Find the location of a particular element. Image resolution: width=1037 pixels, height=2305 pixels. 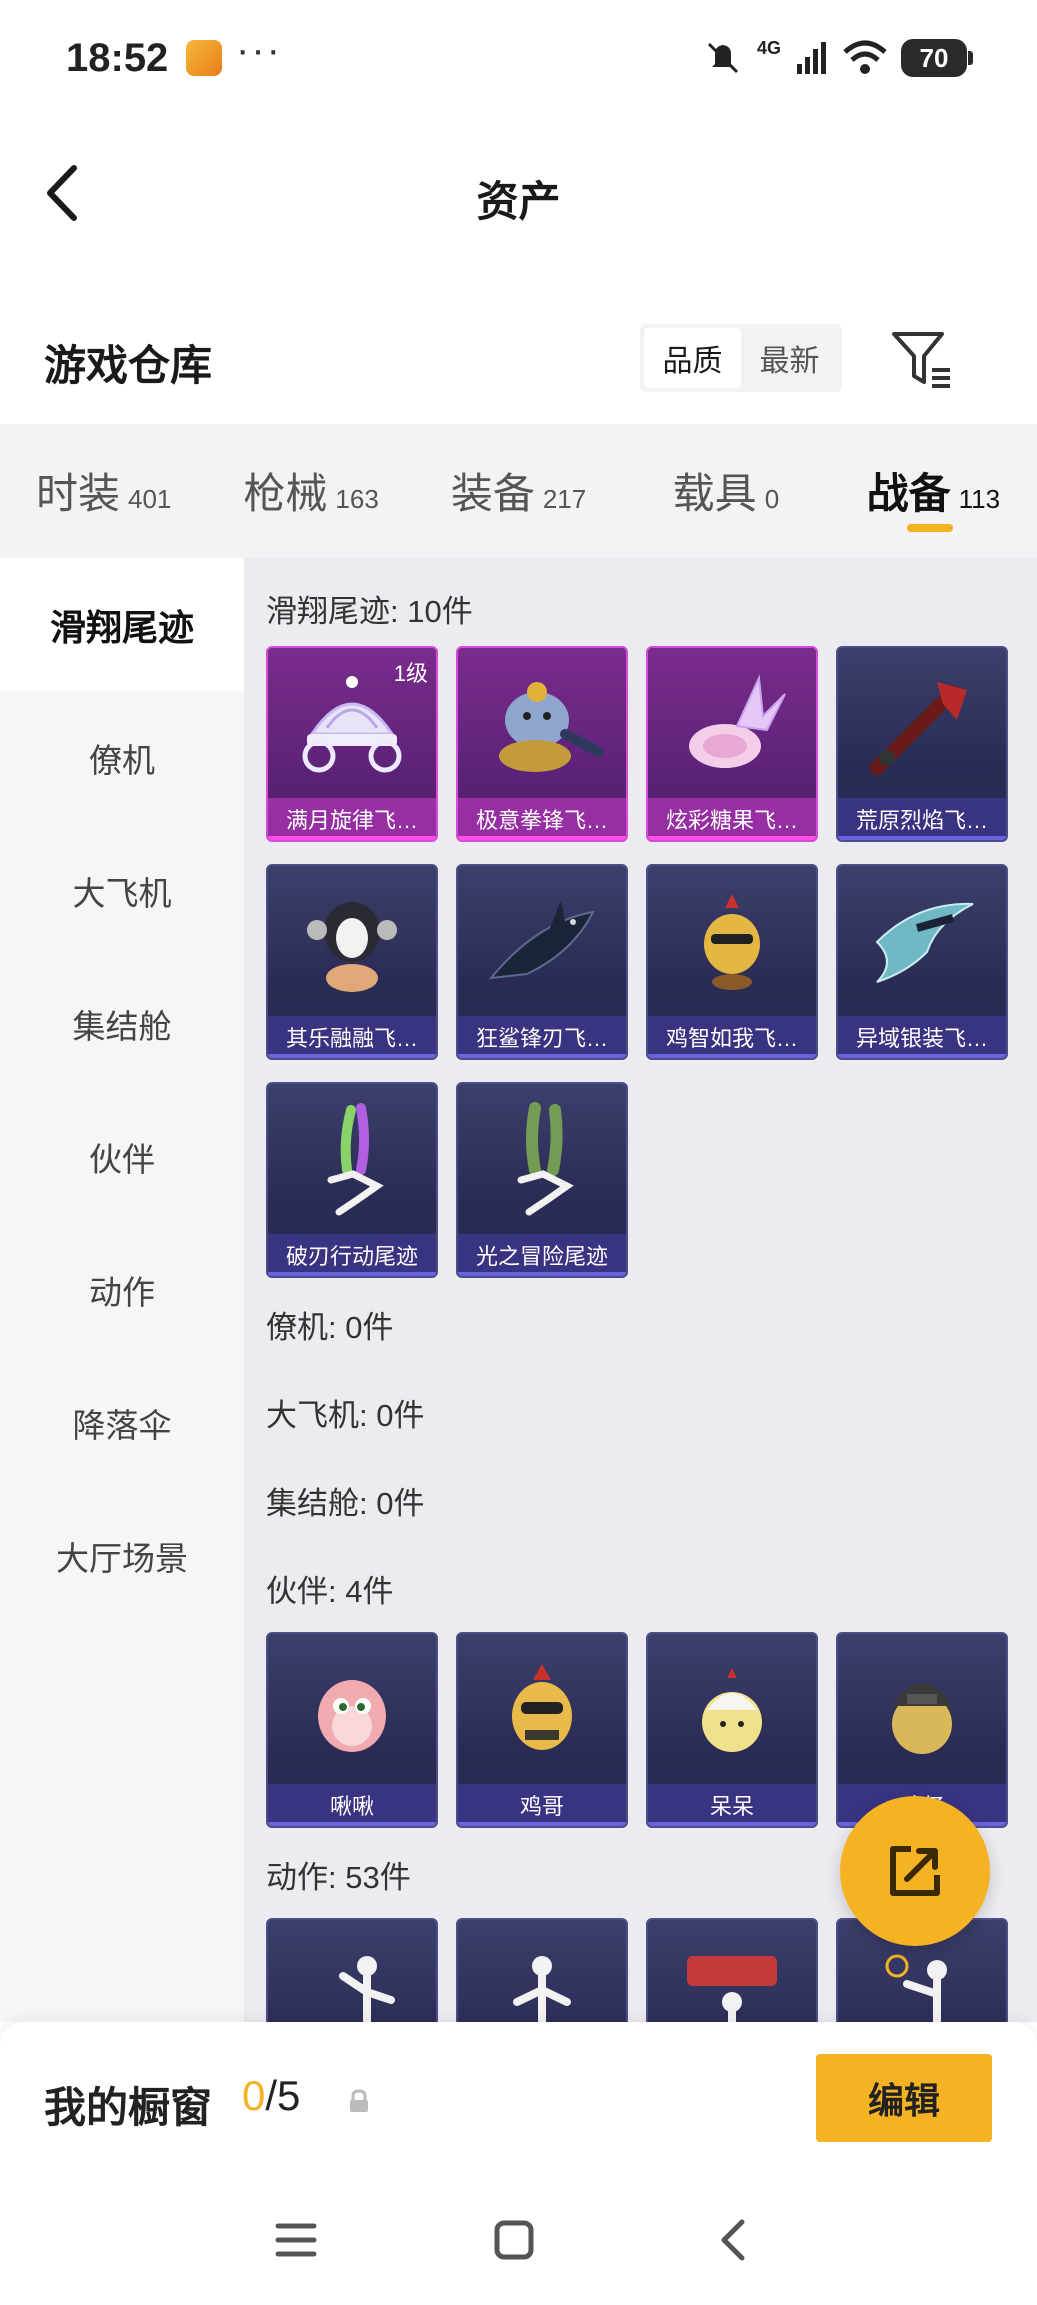

item-card: 光之冒险尾迹 is located at coordinates (542, 1180).